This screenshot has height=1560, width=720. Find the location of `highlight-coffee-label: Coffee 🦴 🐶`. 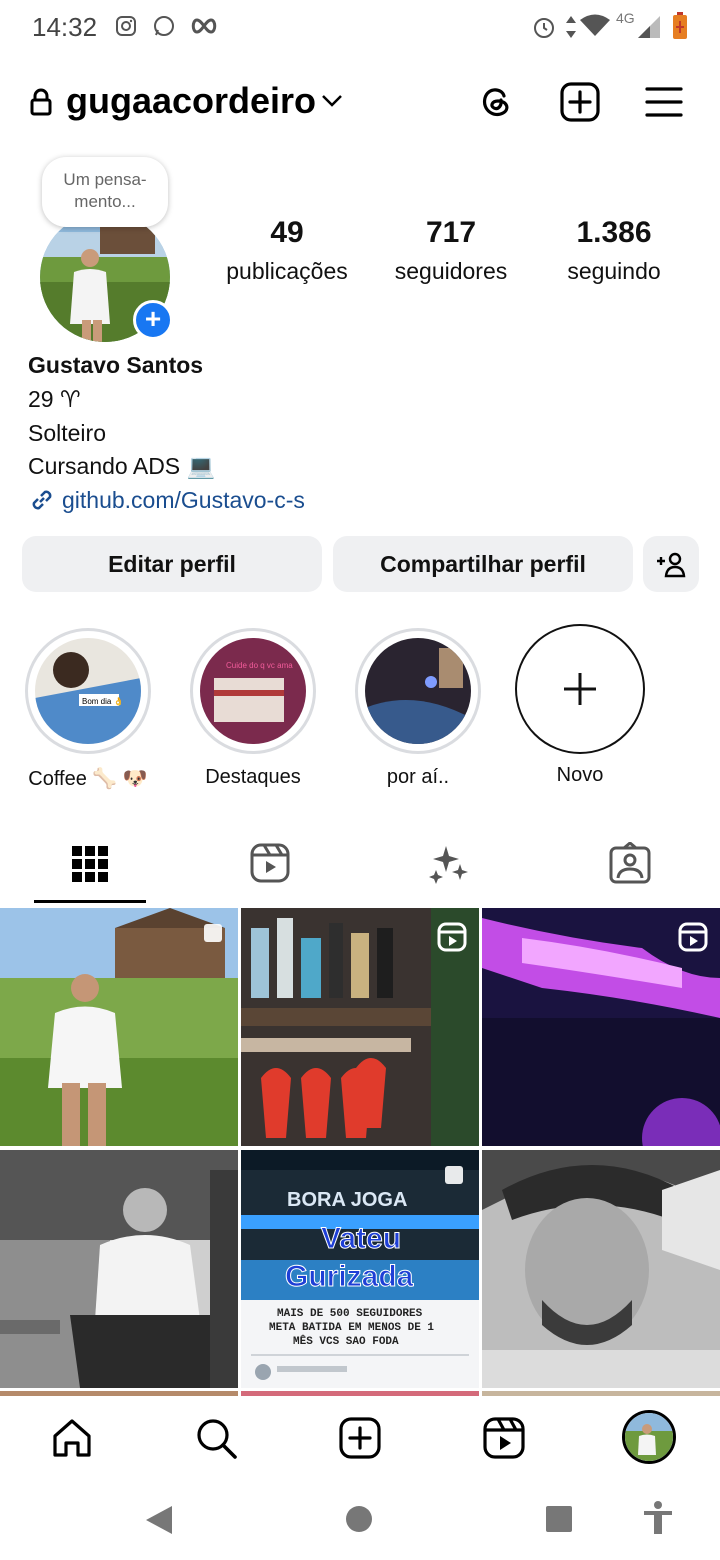

highlight-coffee-label: Coffee 🦴 🐶 is located at coordinates (88, 779).